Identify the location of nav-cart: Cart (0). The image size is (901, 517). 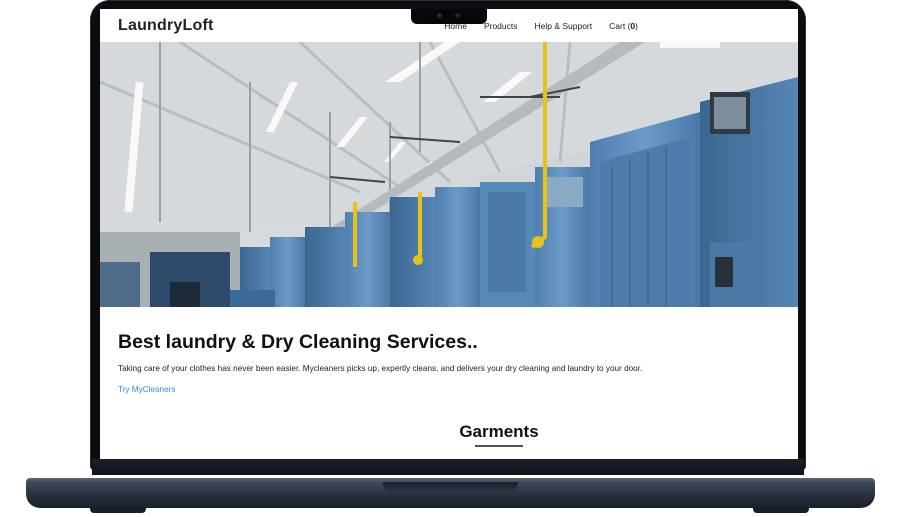
(623, 26).